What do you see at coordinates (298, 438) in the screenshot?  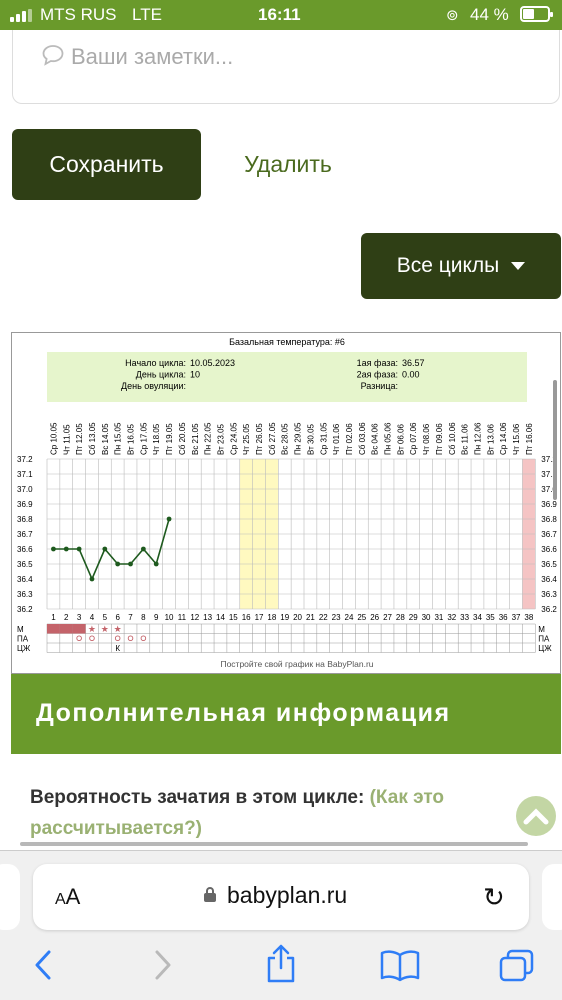 I see `date-label: Пн 29.05` at bounding box center [298, 438].